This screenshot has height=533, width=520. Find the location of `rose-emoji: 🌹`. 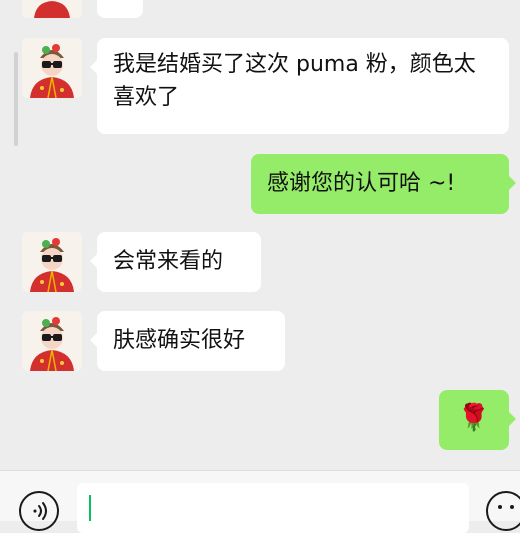

rose-emoji: 🌹 is located at coordinates (474, 418).